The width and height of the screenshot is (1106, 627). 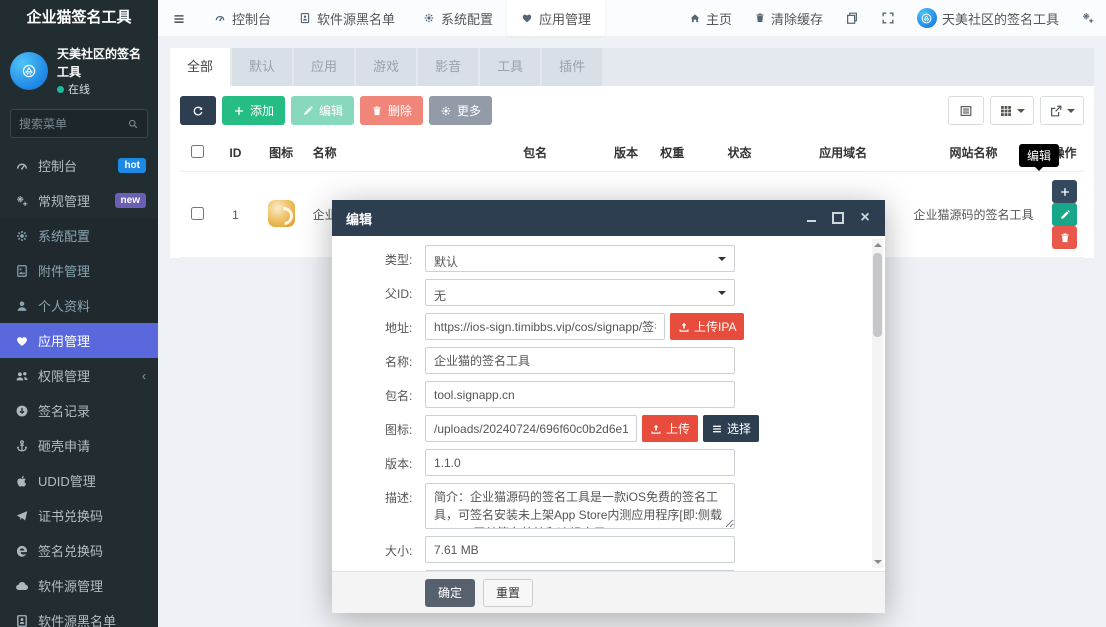 I want to click on sidebar-item-sign-codes: 签名兑换码, so click(x=79, y=550).